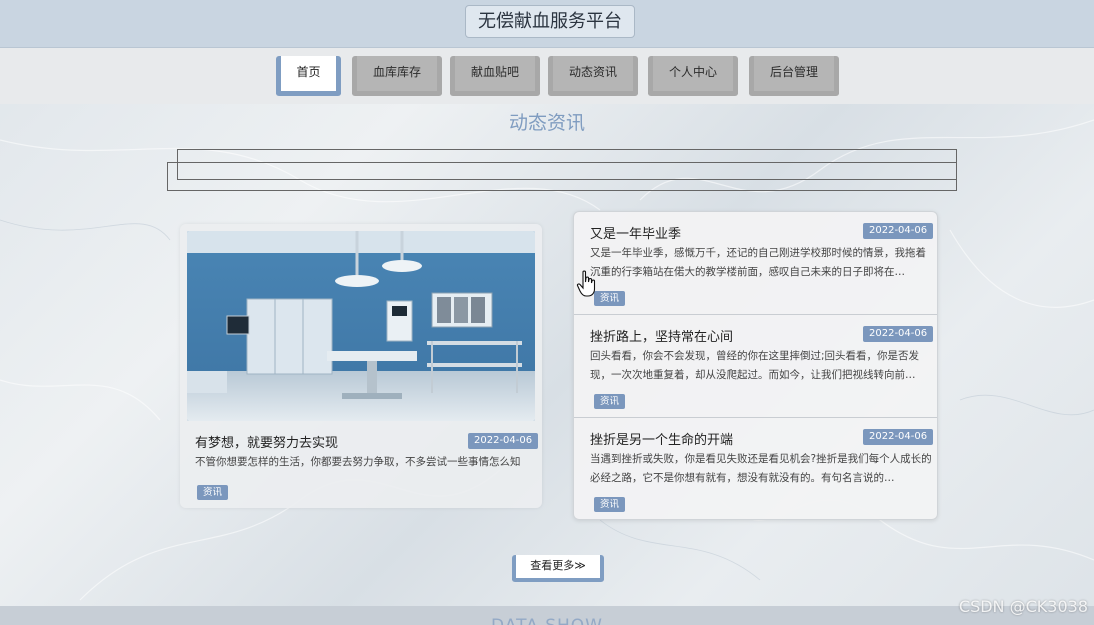 This screenshot has height=625, width=1094. Describe the element at coordinates (661, 438) in the screenshot. I see `news-item-title: 挫折是另一个生命的开端` at that location.